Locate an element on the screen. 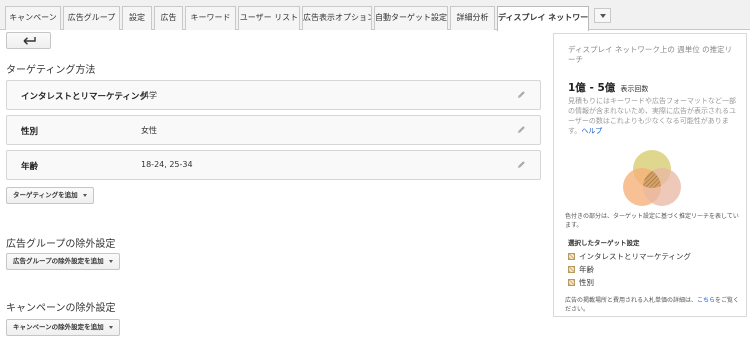  add-adgroup-exclusion-button: 広告グループの除外設定を追加 is located at coordinates (63, 261).